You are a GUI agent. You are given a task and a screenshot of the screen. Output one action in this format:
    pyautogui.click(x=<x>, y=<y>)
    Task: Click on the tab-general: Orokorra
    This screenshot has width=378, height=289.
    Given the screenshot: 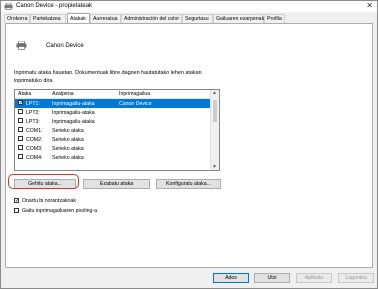 What is the action you would take?
    pyautogui.click(x=17, y=18)
    